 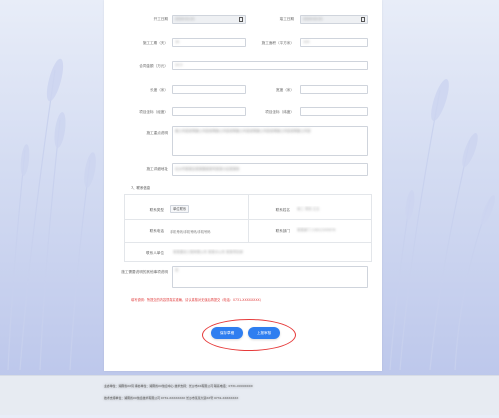 What do you see at coordinates (209, 111) in the screenshot?
I see `longitude-field` at bounding box center [209, 111].